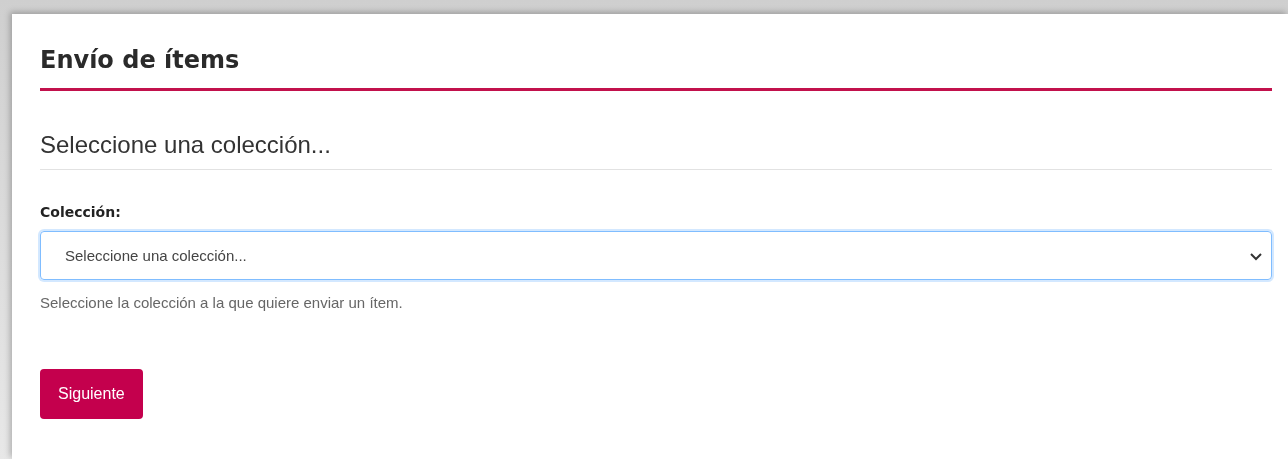 The height and width of the screenshot is (459, 1288). What do you see at coordinates (91, 394) in the screenshot?
I see `next-button: Siguiente` at bounding box center [91, 394].